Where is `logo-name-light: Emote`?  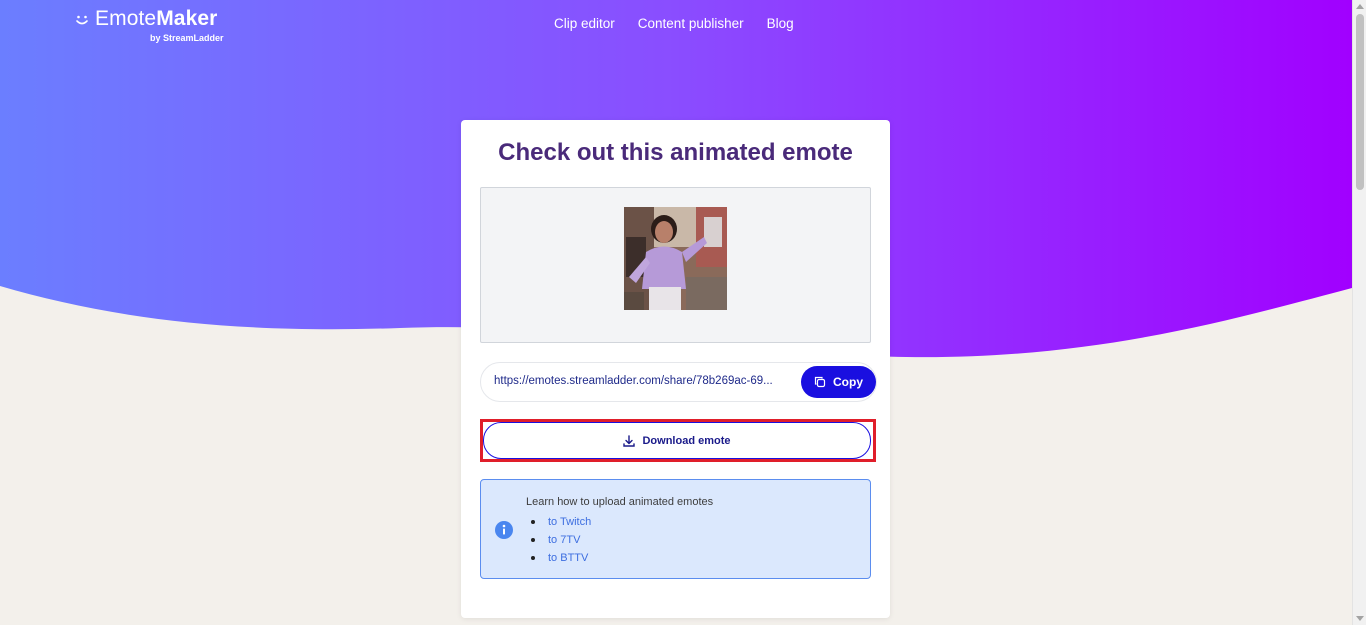 logo-name-light: Emote is located at coordinates (126, 18).